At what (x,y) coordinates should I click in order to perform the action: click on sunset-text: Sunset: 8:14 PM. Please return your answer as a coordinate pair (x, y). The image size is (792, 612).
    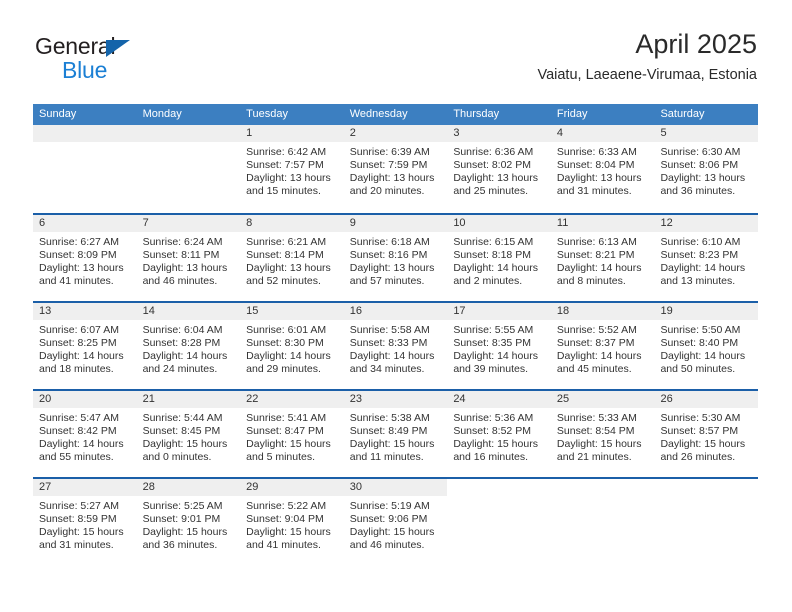
    Looking at the image, I should click on (285, 255).